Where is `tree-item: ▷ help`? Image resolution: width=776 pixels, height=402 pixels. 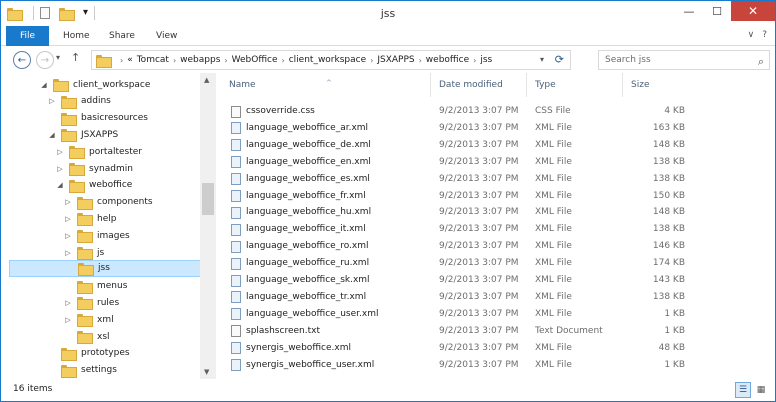
tree-item: ▷ help is located at coordinates (58, 218).